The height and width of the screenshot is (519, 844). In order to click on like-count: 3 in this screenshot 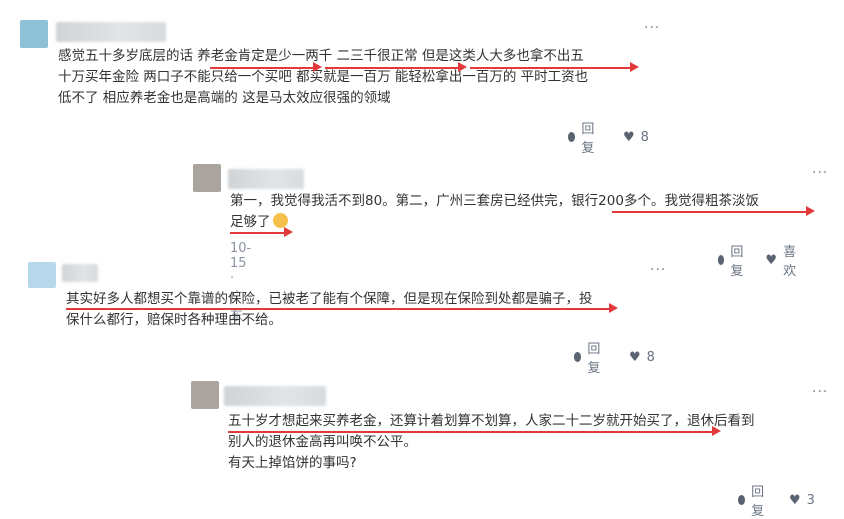, I will do `click(810, 500)`.